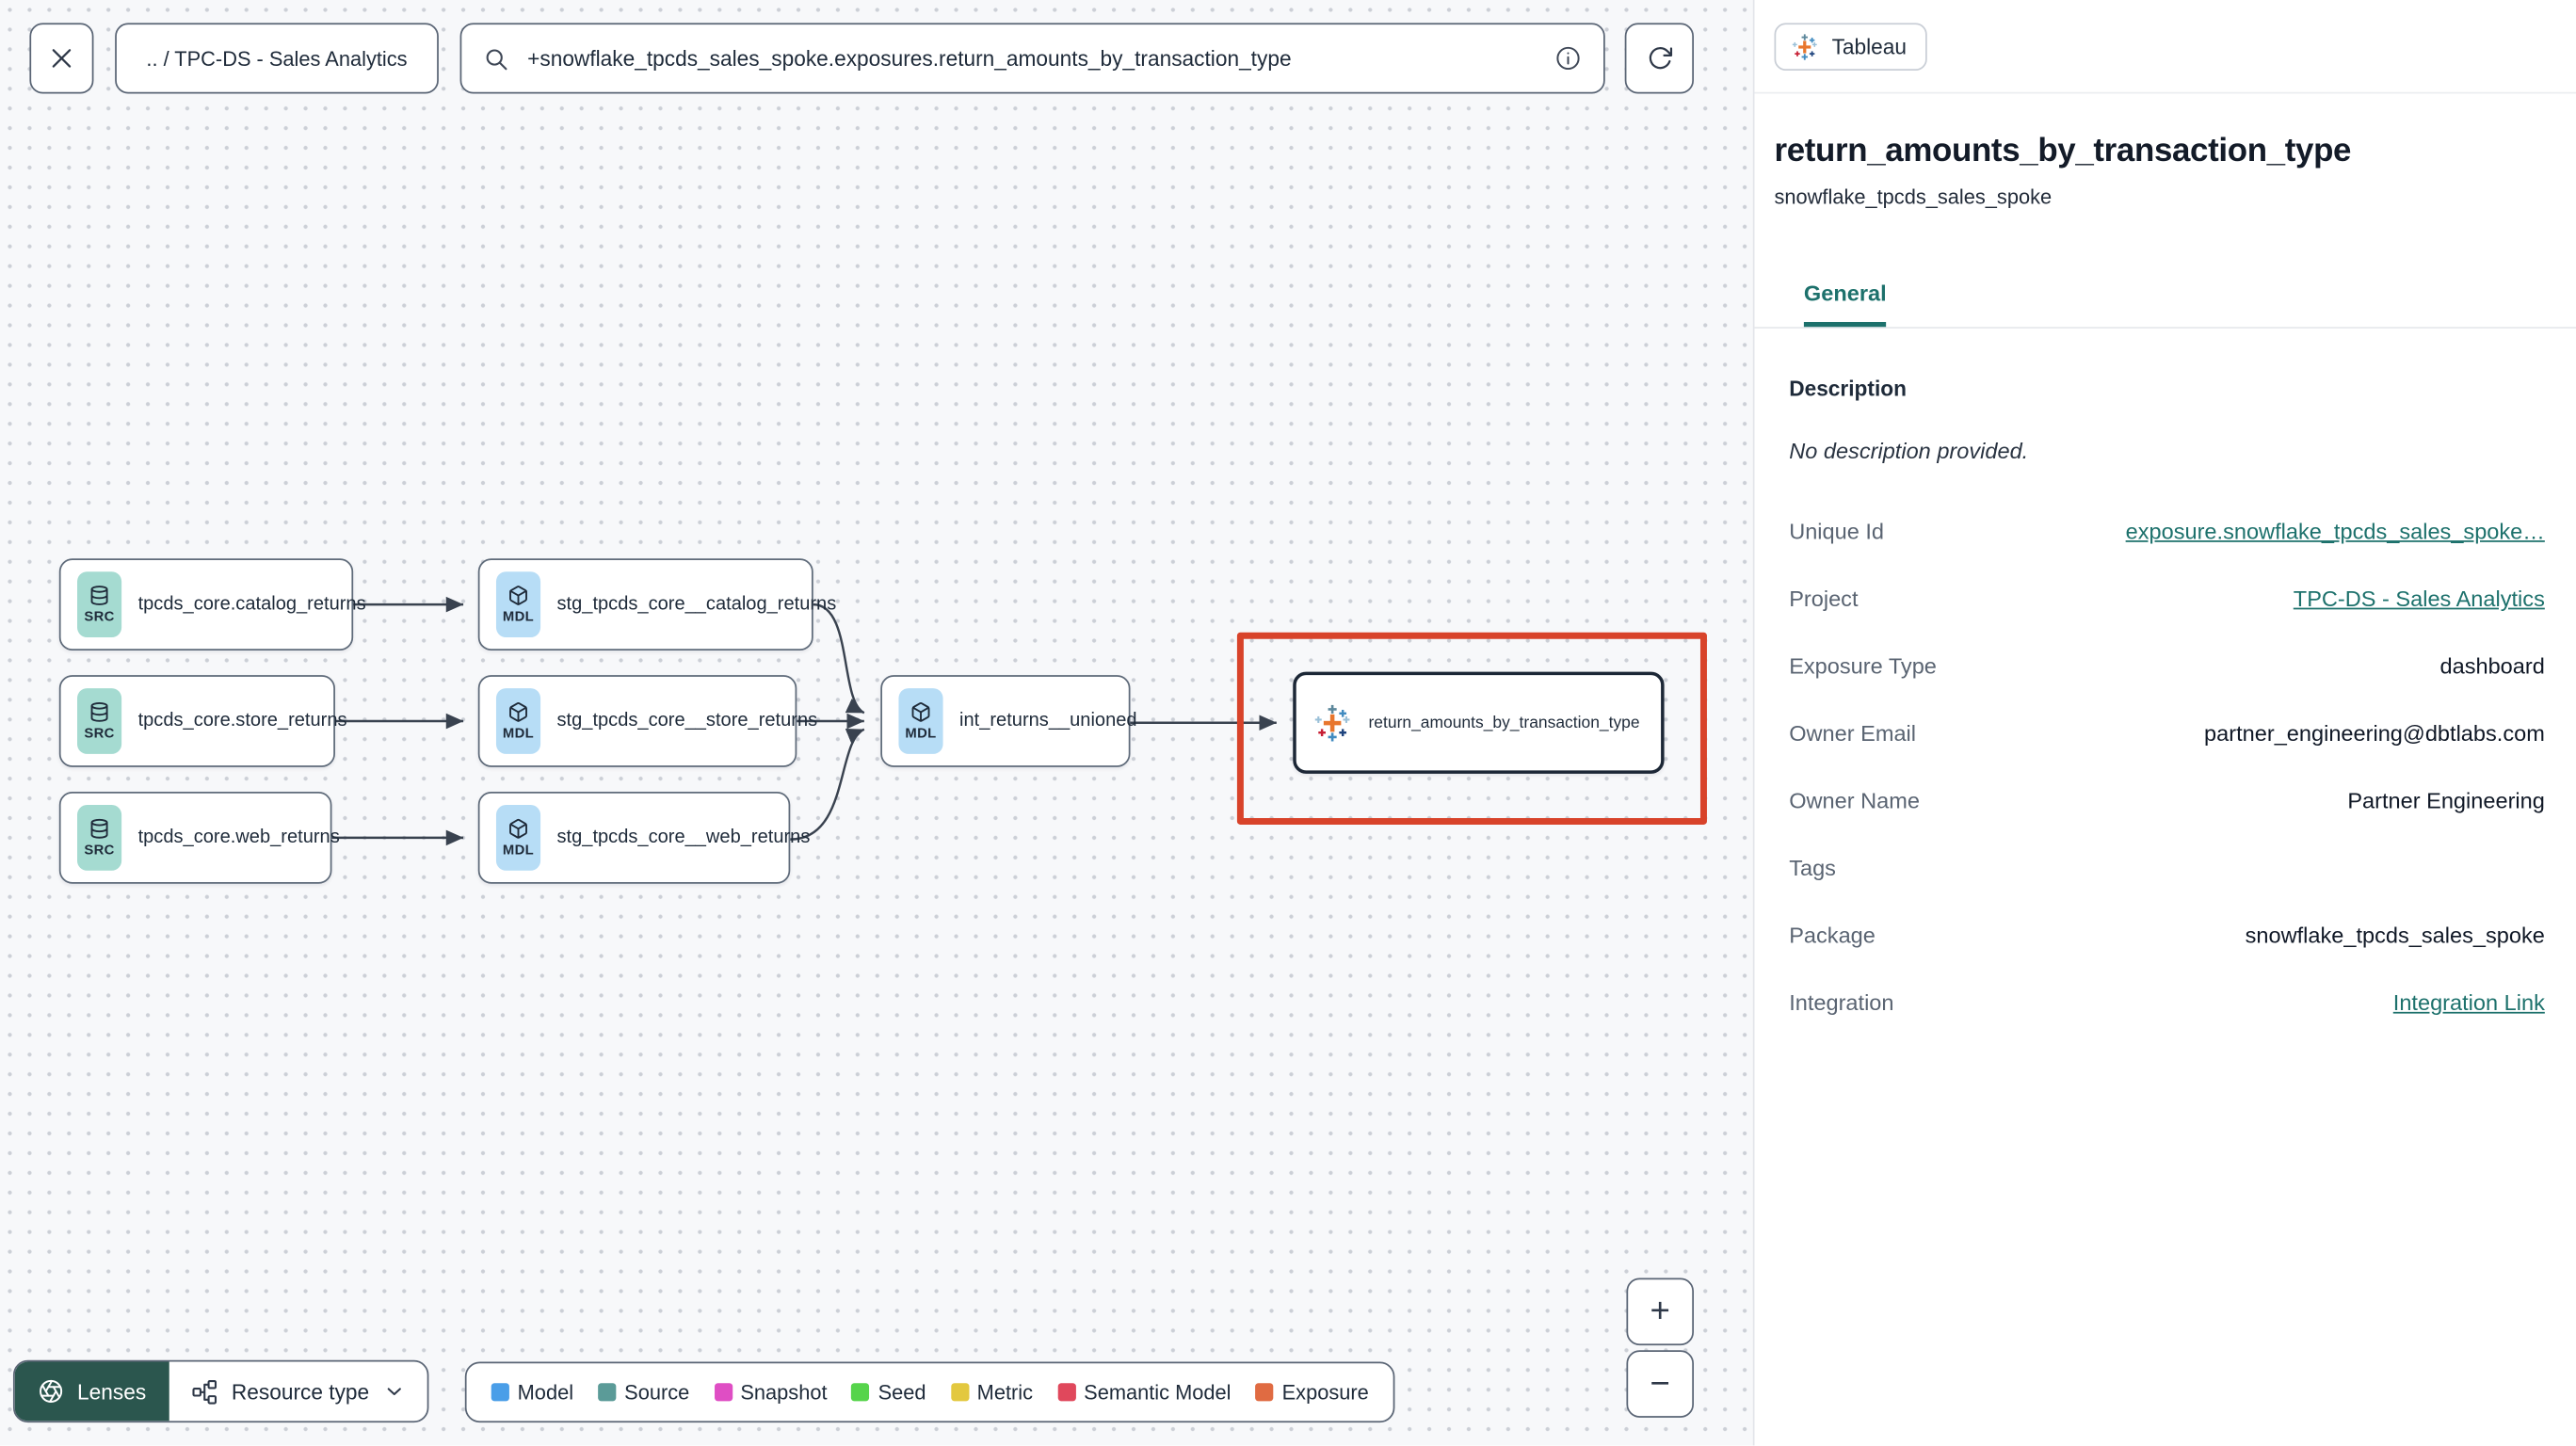 This screenshot has height=1446, width=2576. I want to click on explore-lineage-button, so click(2360, 46).